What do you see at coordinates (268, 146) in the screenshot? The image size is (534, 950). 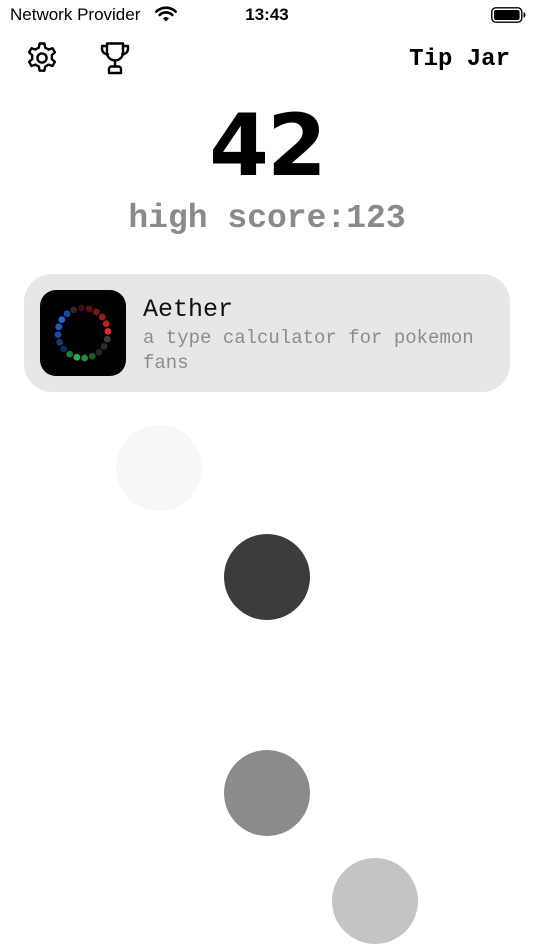 I see `current-score: 42` at bounding box center [268, 146].